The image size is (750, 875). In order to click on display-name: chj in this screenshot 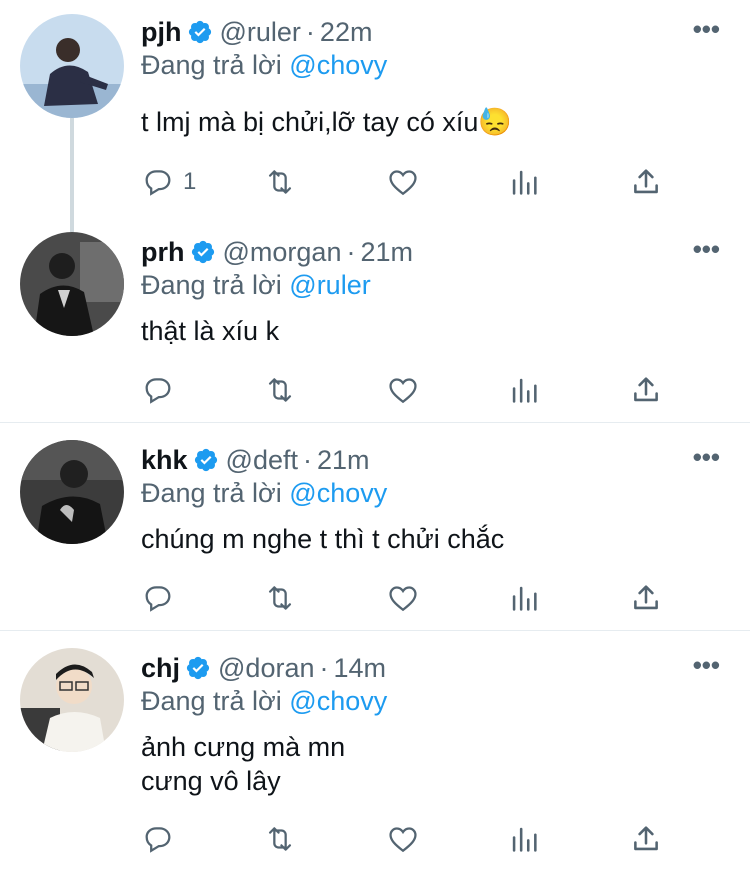, I will do `click(160, 668)`.